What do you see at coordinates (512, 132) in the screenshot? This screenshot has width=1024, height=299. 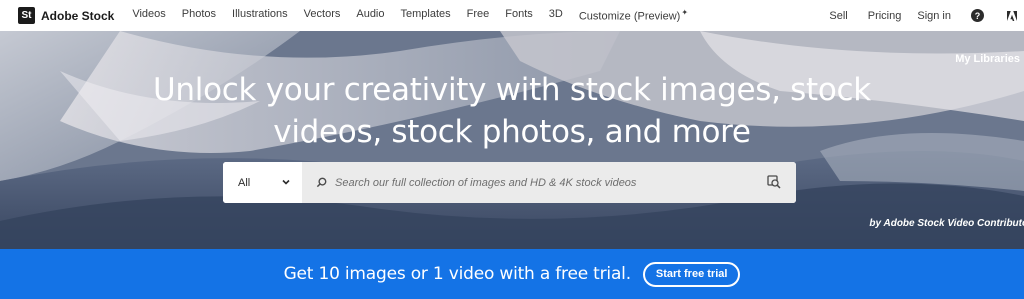 I see `hero-title-line-2: videos, stock photos, and more` at bounding box center [512, 132].